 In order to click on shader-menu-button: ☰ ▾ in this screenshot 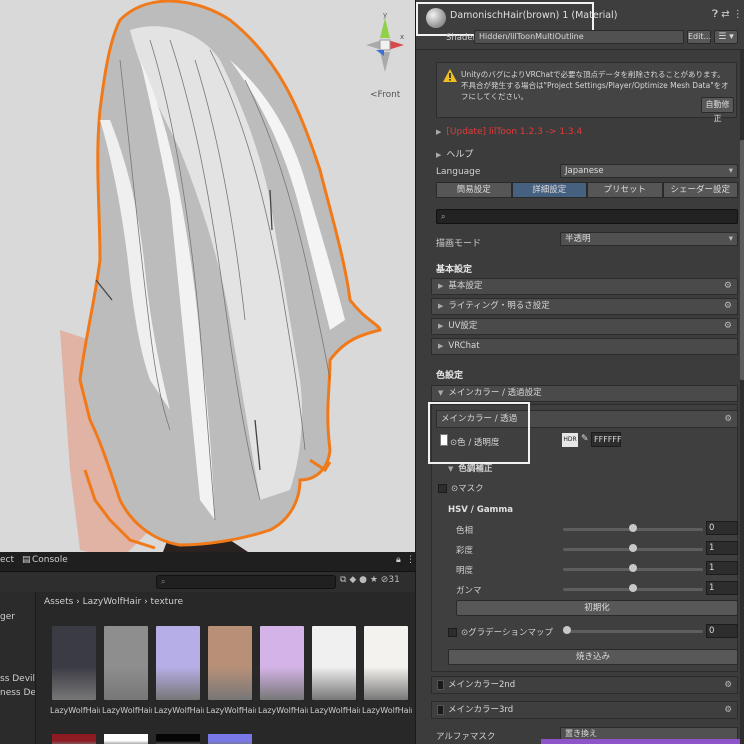, I will do `click(726, 37)`.